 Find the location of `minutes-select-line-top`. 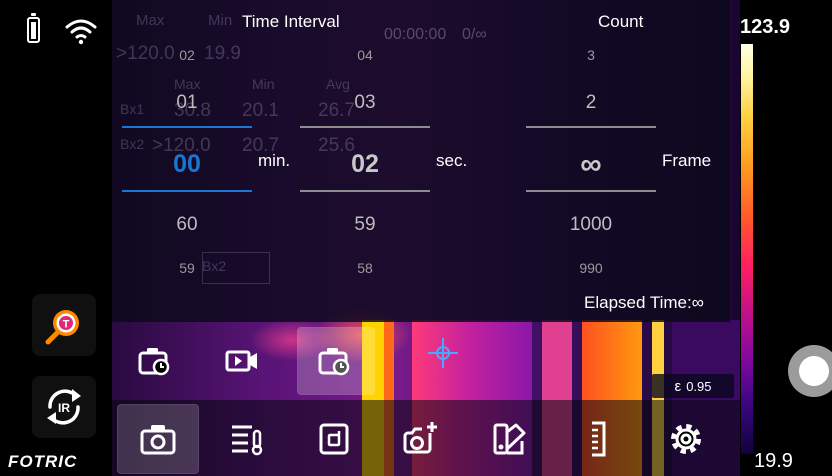

minutes-select-line-top is located at coordinates (187, 127).